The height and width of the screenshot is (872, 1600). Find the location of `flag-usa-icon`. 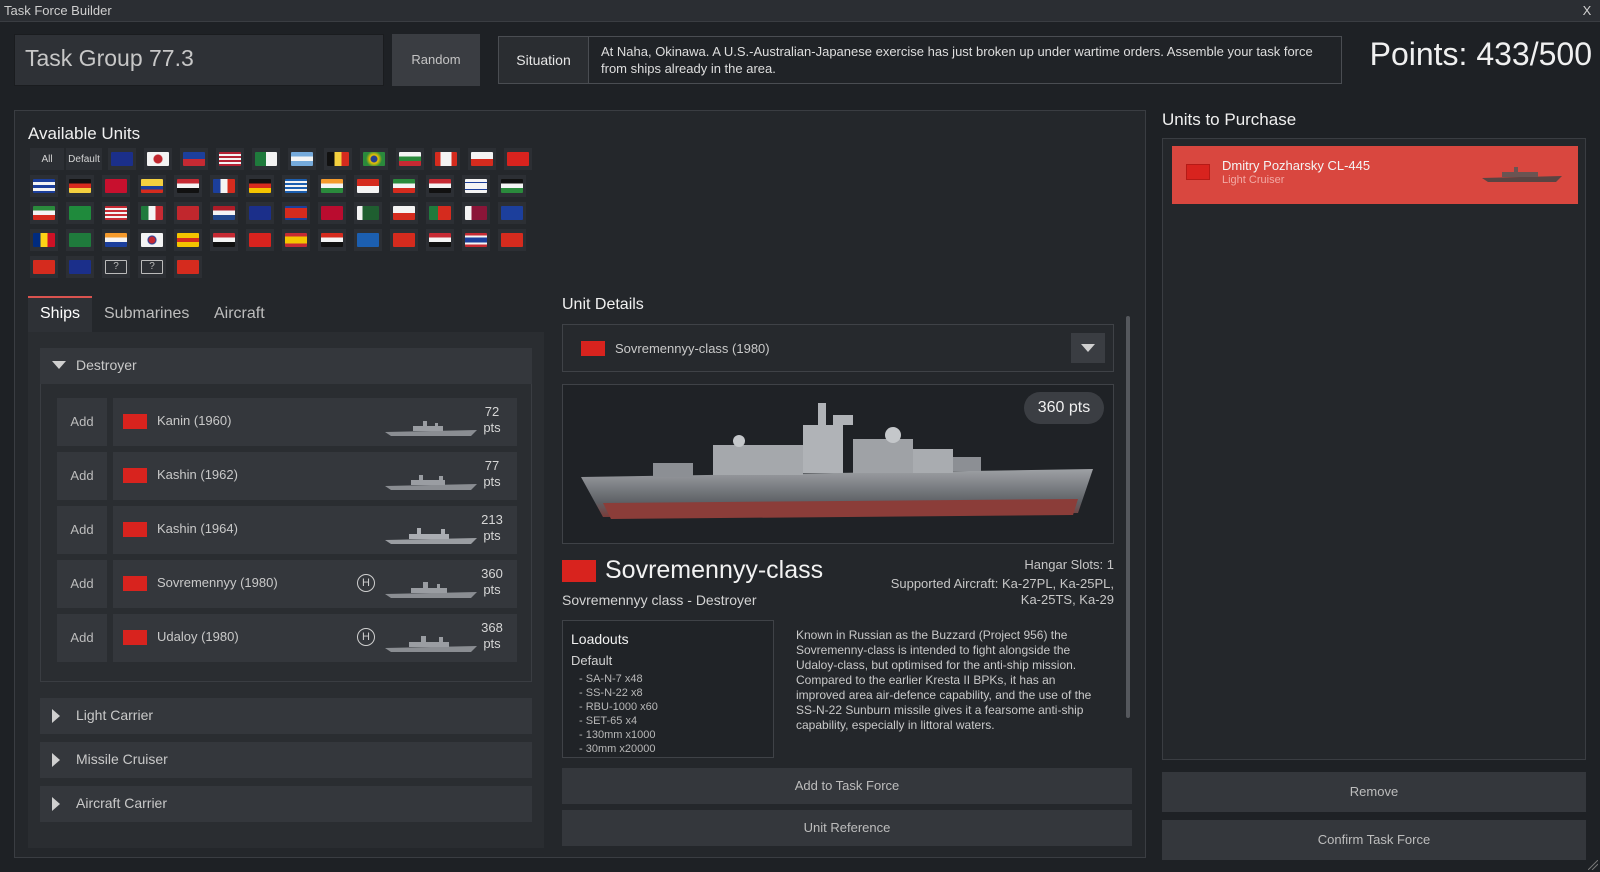

flag-usa-icon is located at coordinates (230, 159).